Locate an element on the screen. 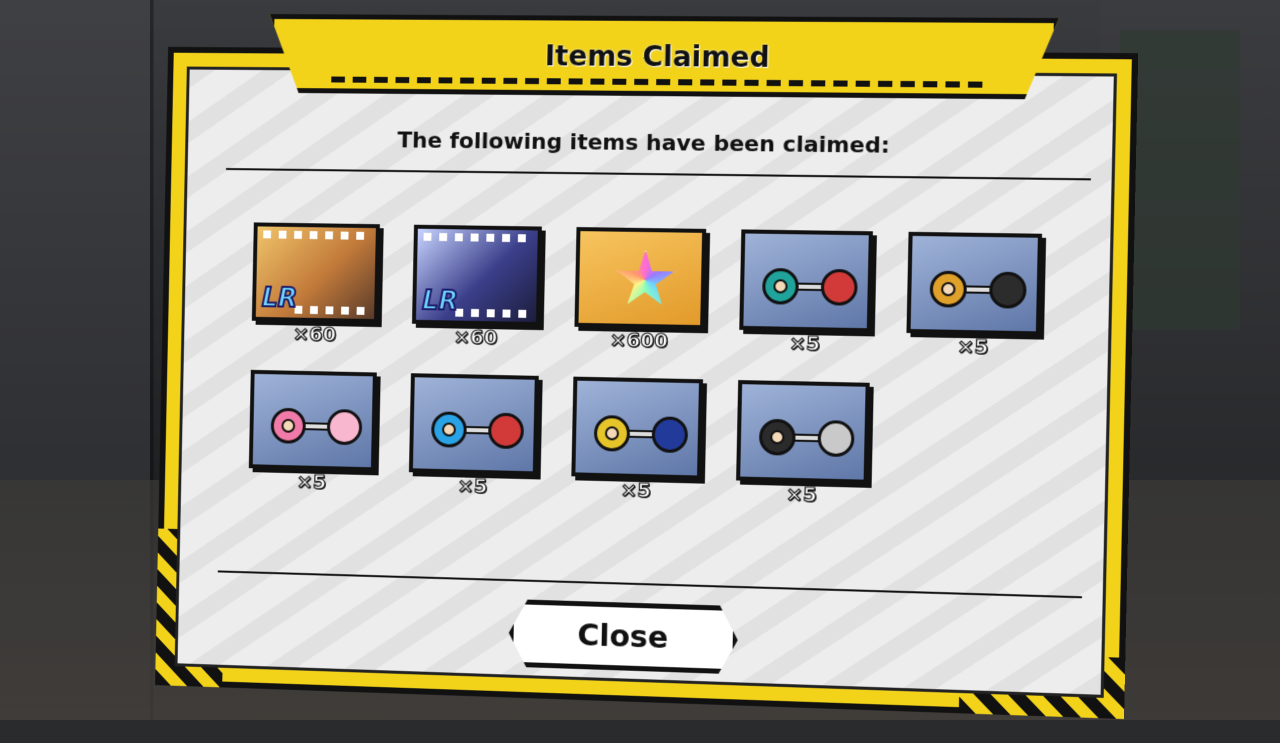 The width and height of the screenshot is (1280, 743). divider-bottom is located at coordinates (649, 584).